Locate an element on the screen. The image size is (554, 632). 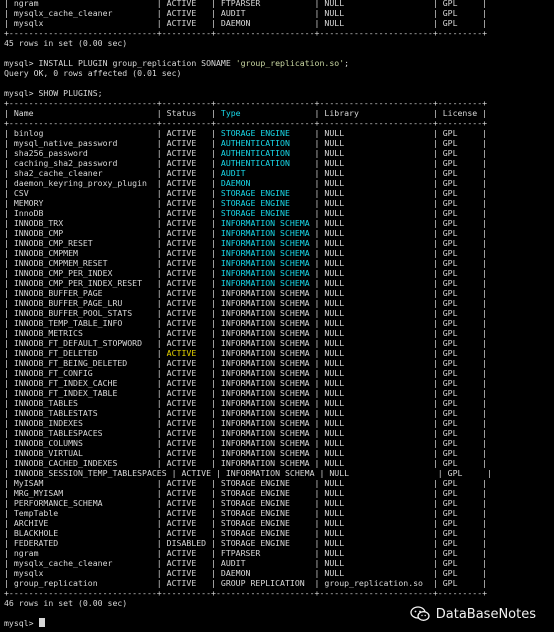
terminal-text: | sha256_password | ACTIVE | is located at coordinates (112, 153).